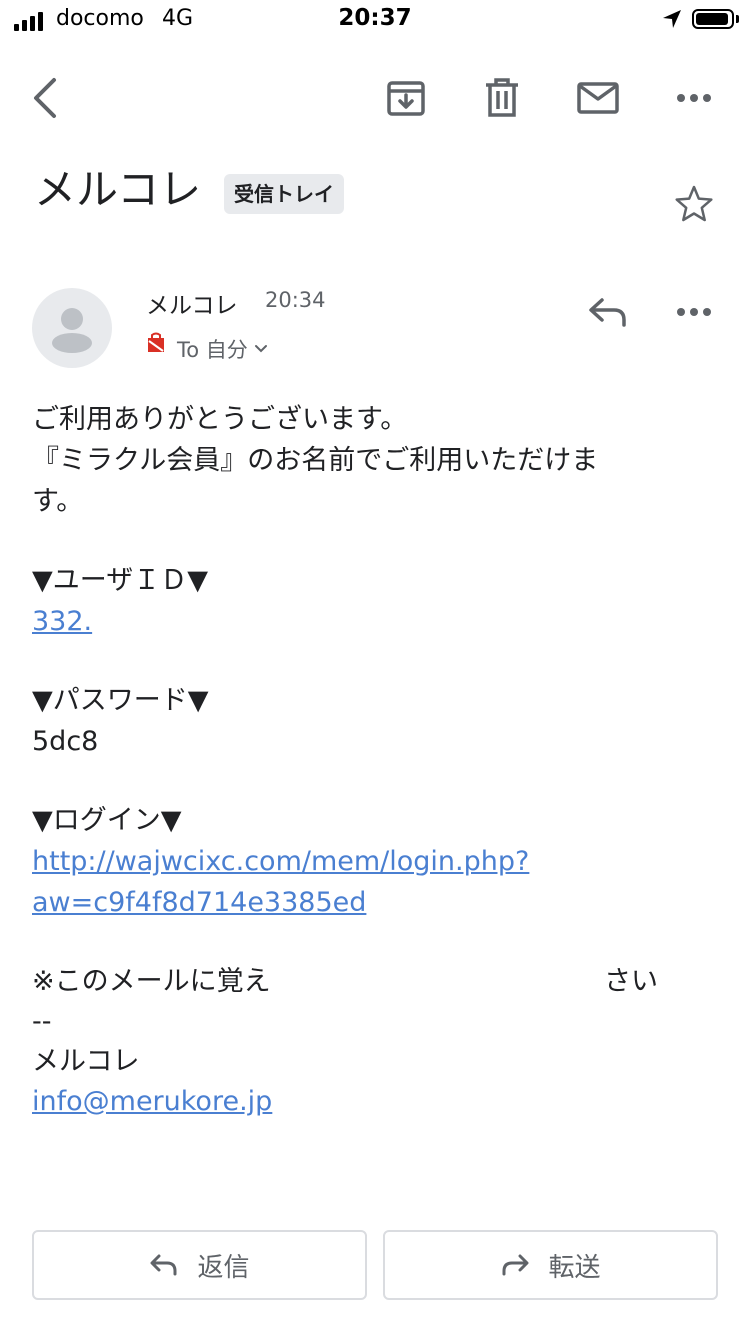 This screenshot has height=1334, width=750. What do you see at coordinates (220, 419) in the screenshot?
I see `body-line-greeting: ご利用ありがとうございます。` at bounding box center [220, 419].